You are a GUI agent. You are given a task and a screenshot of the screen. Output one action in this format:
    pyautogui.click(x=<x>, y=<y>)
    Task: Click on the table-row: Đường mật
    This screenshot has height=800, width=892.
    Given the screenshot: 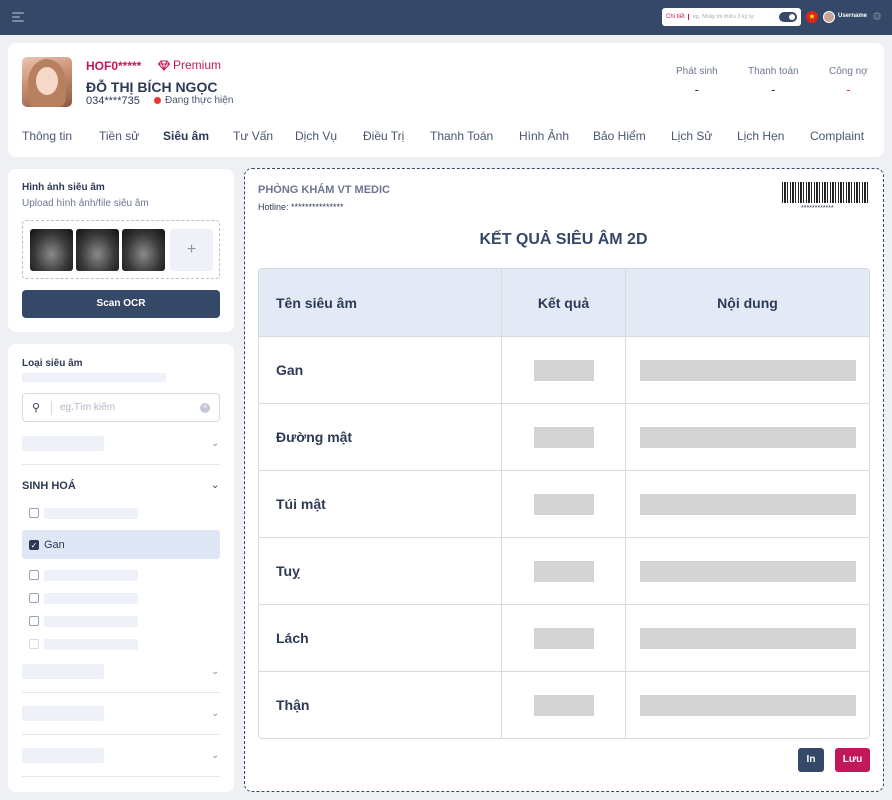 What is the action you would take?
    pyautogui.click(x=564, y=436)
    